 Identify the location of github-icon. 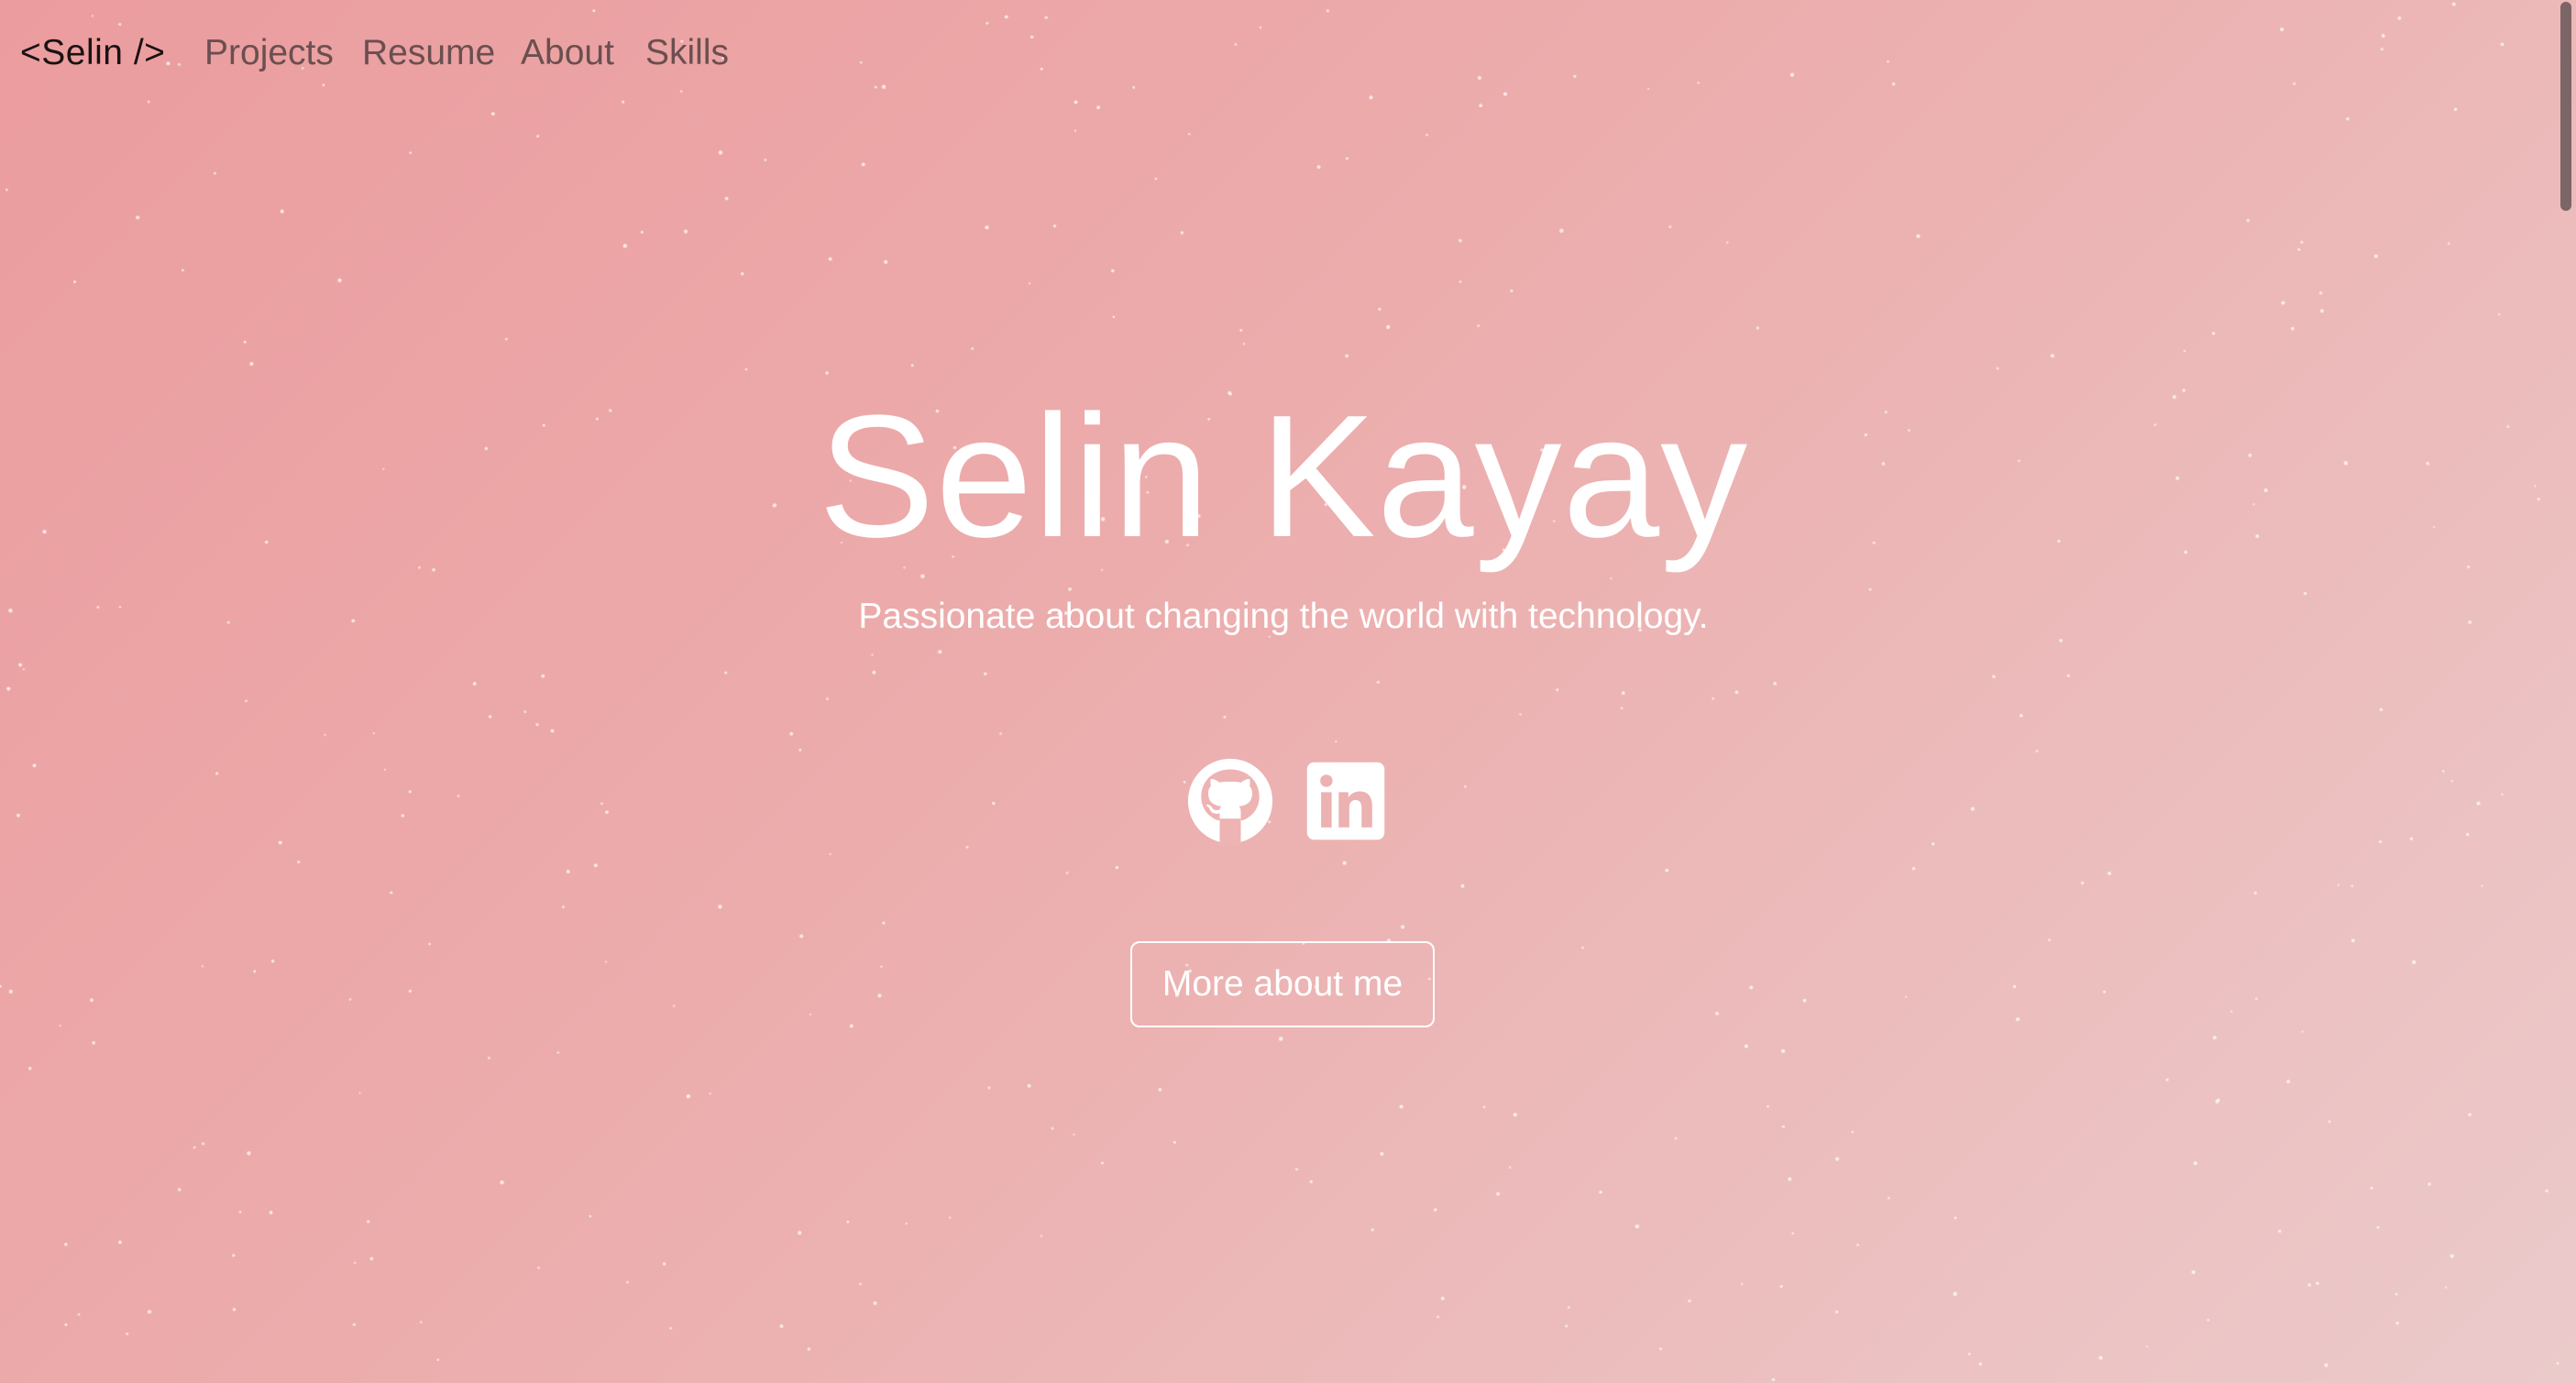
(1230, 801).